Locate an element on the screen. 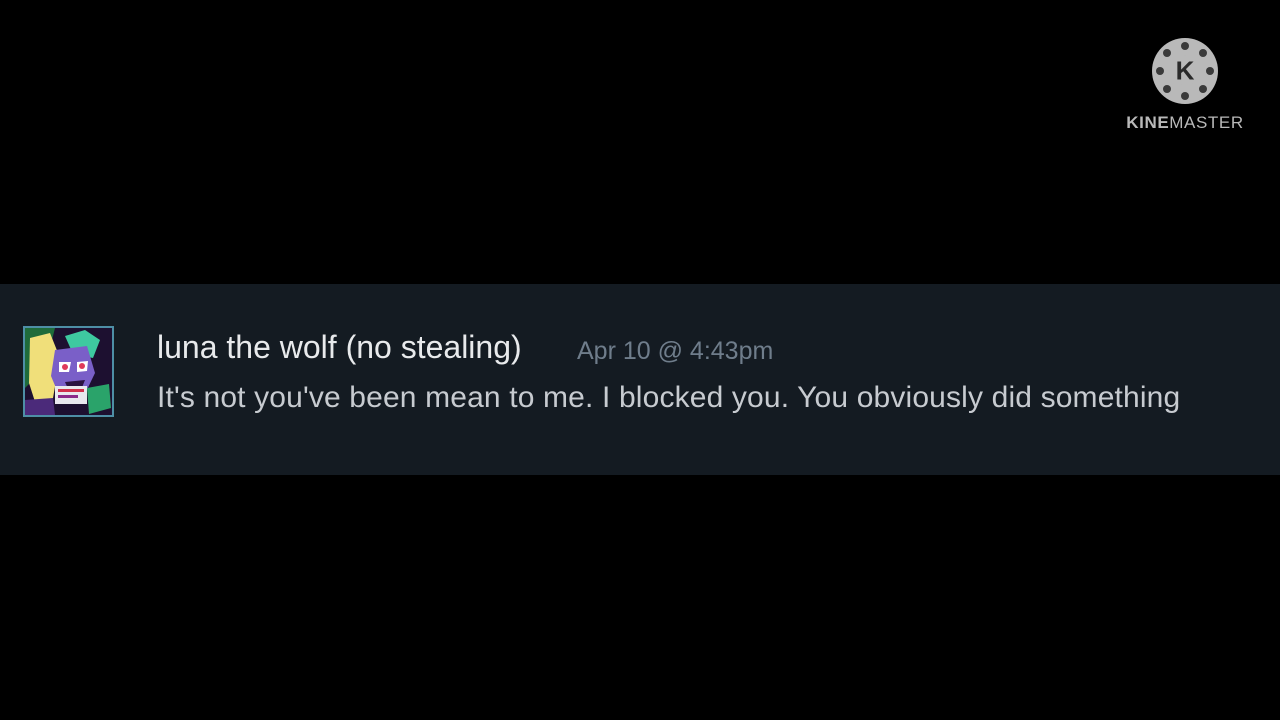 This screenshot has width=1280, height=720. logo-letter: K is located at coordinates (1185, 70).